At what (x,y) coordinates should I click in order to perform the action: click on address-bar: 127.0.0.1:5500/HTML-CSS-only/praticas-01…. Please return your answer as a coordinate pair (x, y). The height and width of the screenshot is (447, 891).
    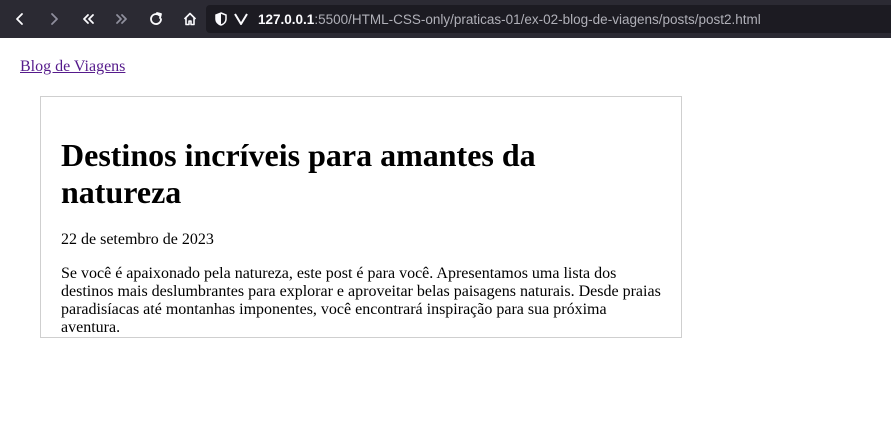
    Looking at the image, I should click on (548, 19).